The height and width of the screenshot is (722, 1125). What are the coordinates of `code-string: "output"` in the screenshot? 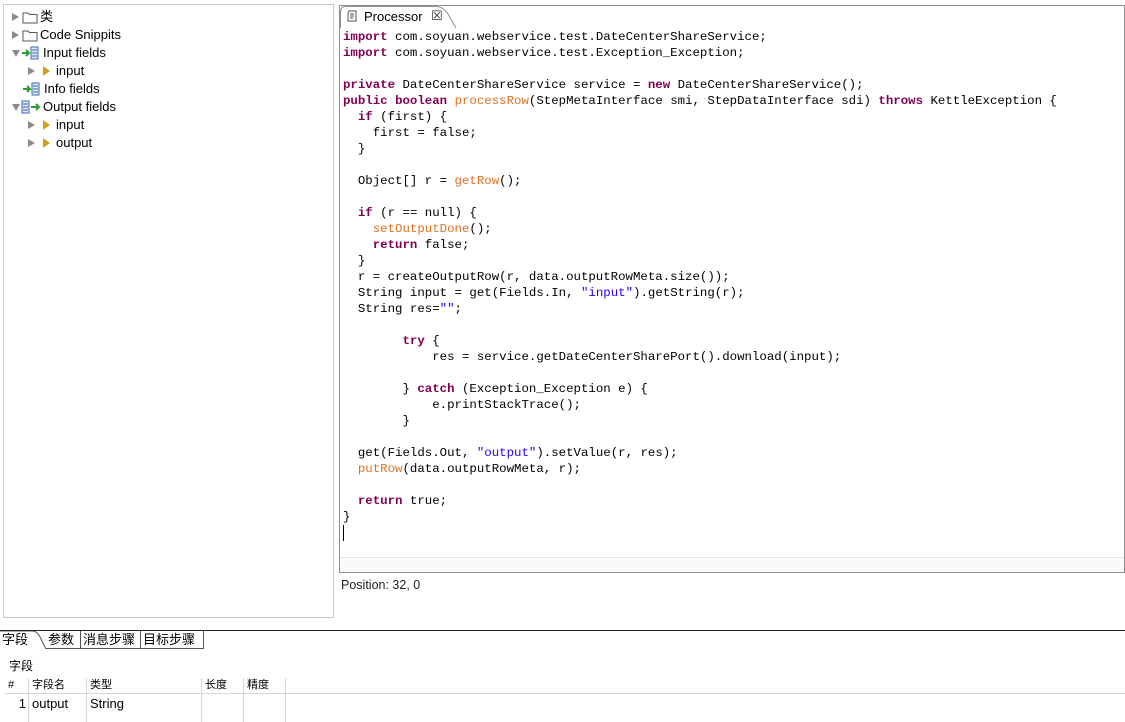 It's located at (506, 453).